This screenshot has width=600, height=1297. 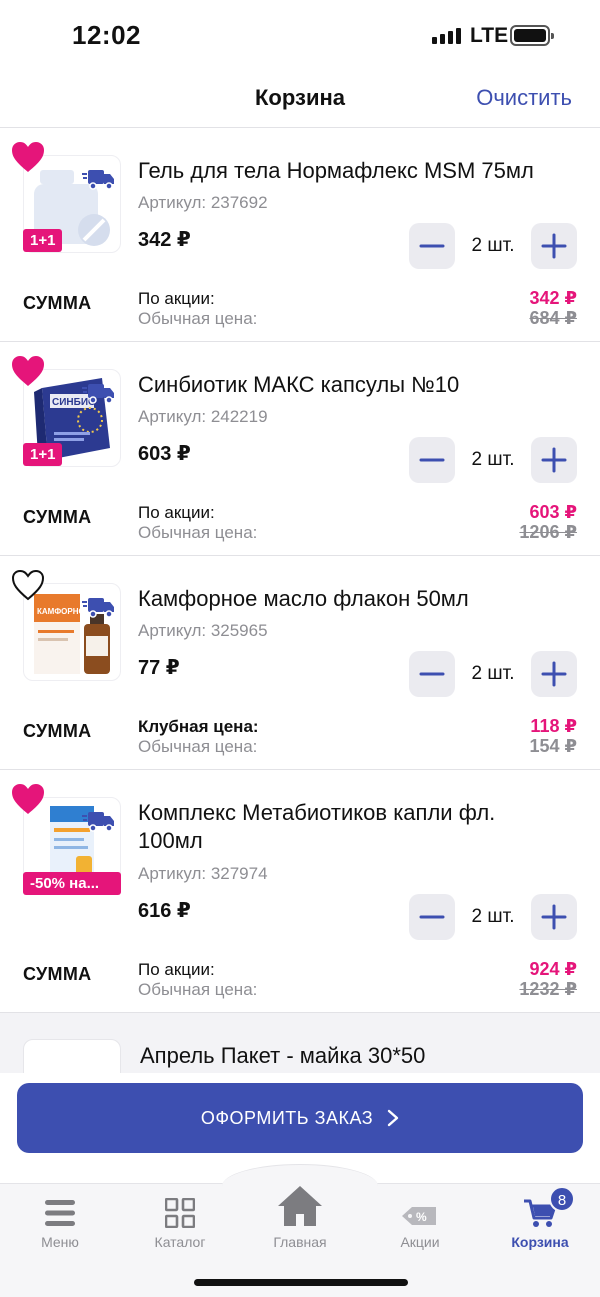 I want to click on product-name: Комплекс Метабиотиков капли фл. 100мл, so click(x=328, y=827).